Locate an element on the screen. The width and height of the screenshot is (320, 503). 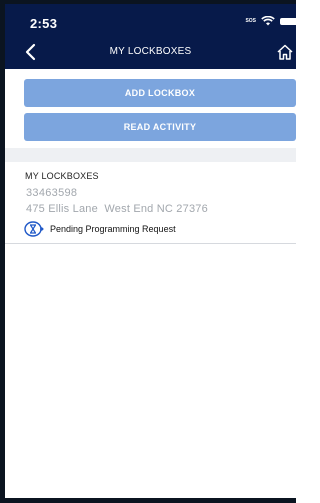
lockbox-id: 33463598 is located at coordinates (52, 193).